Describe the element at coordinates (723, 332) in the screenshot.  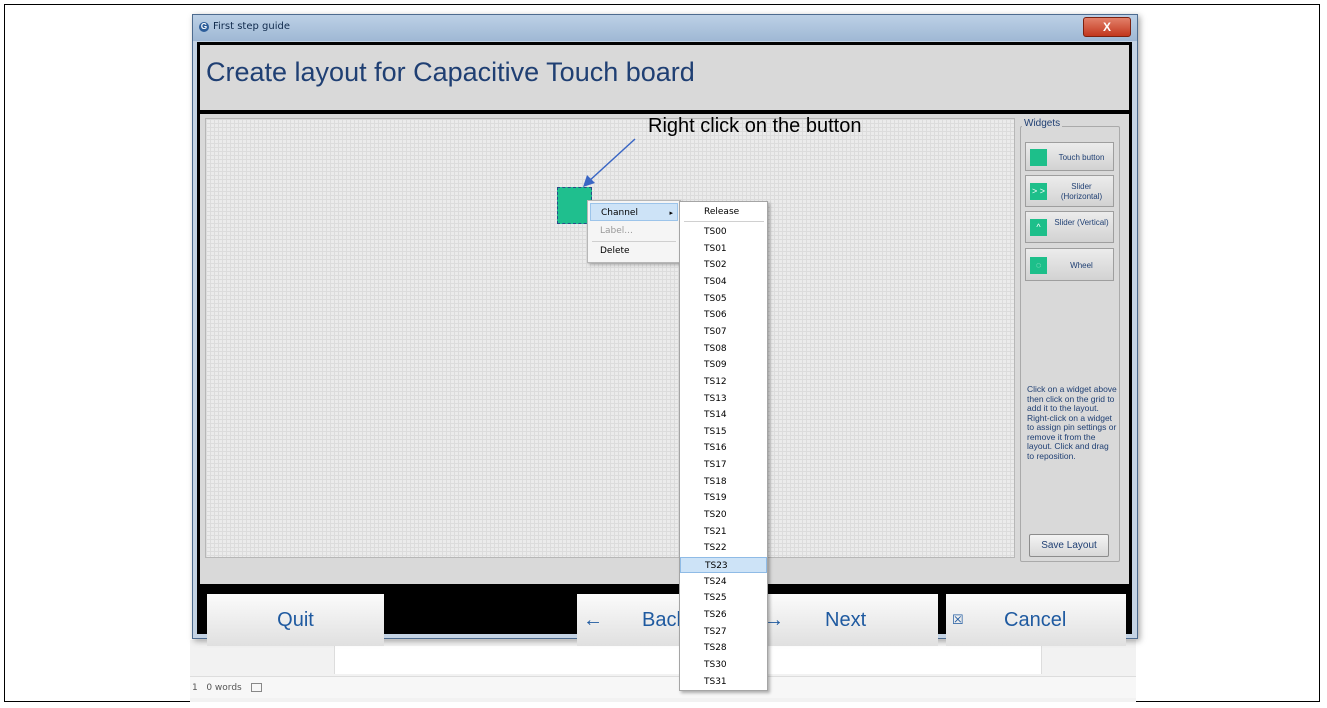
I see `submenu-item-ts07: TS07` at that location.